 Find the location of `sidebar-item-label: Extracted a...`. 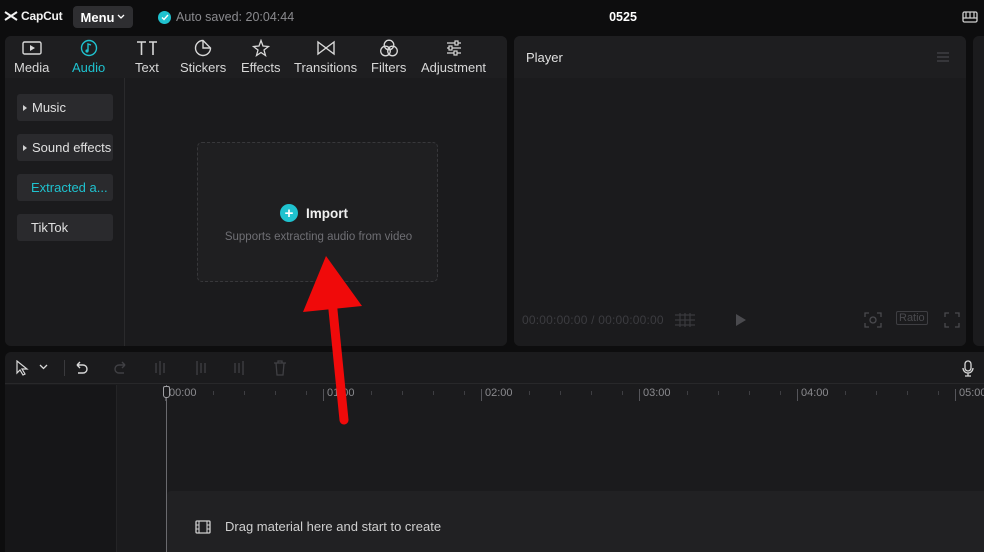

sidebar-item-label: Extracted a... is located at coordinates (69, 187).